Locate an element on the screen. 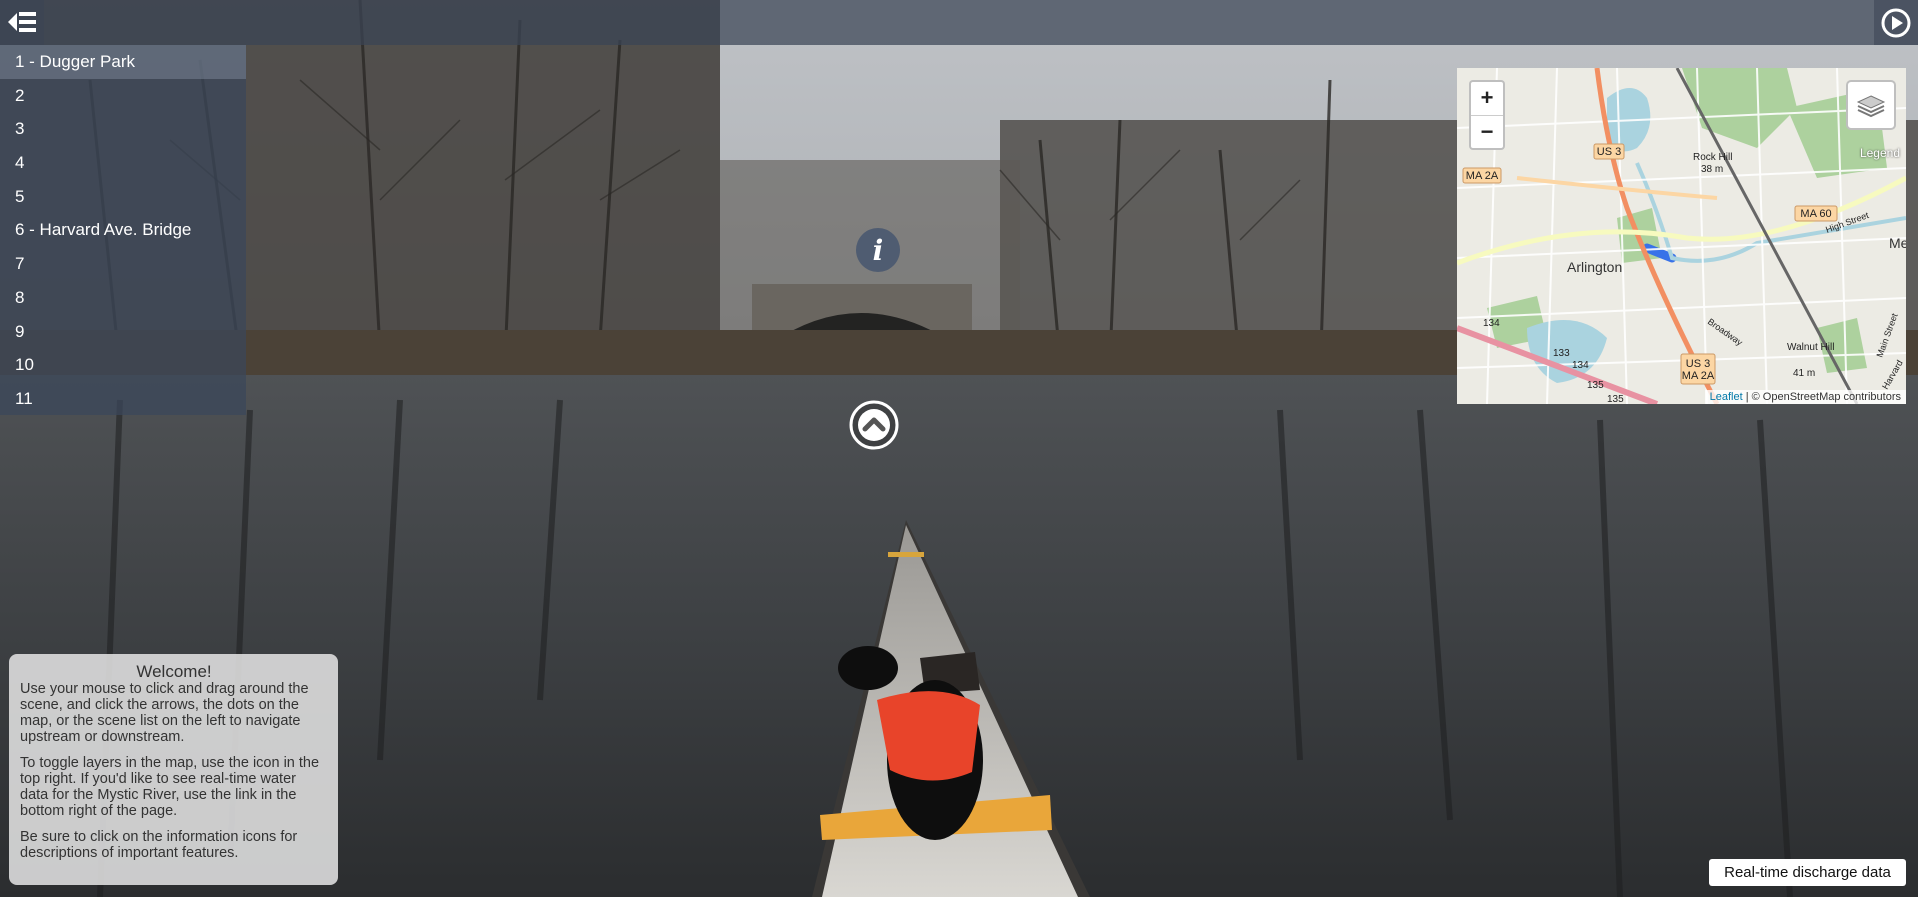 The image size is (1918, 897). play-circle-icon is located at coordinates (1896, 23).